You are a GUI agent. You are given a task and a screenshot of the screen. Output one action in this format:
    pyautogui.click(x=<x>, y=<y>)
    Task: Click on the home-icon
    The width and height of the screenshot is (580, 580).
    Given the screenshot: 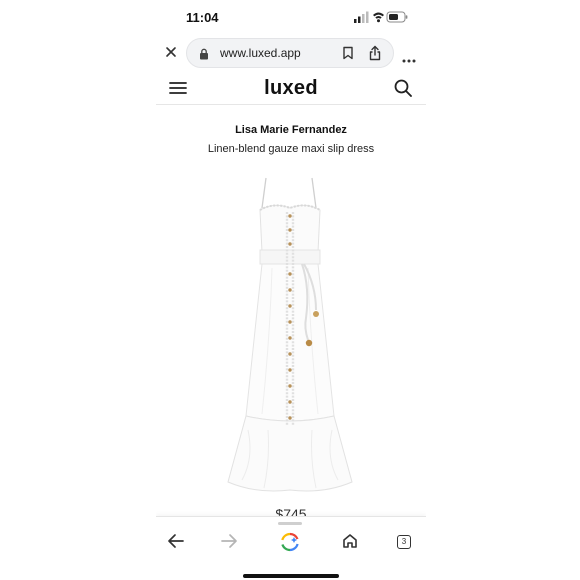 What is the action you would take?
    pyautogui.click(x=350, y=543)
    